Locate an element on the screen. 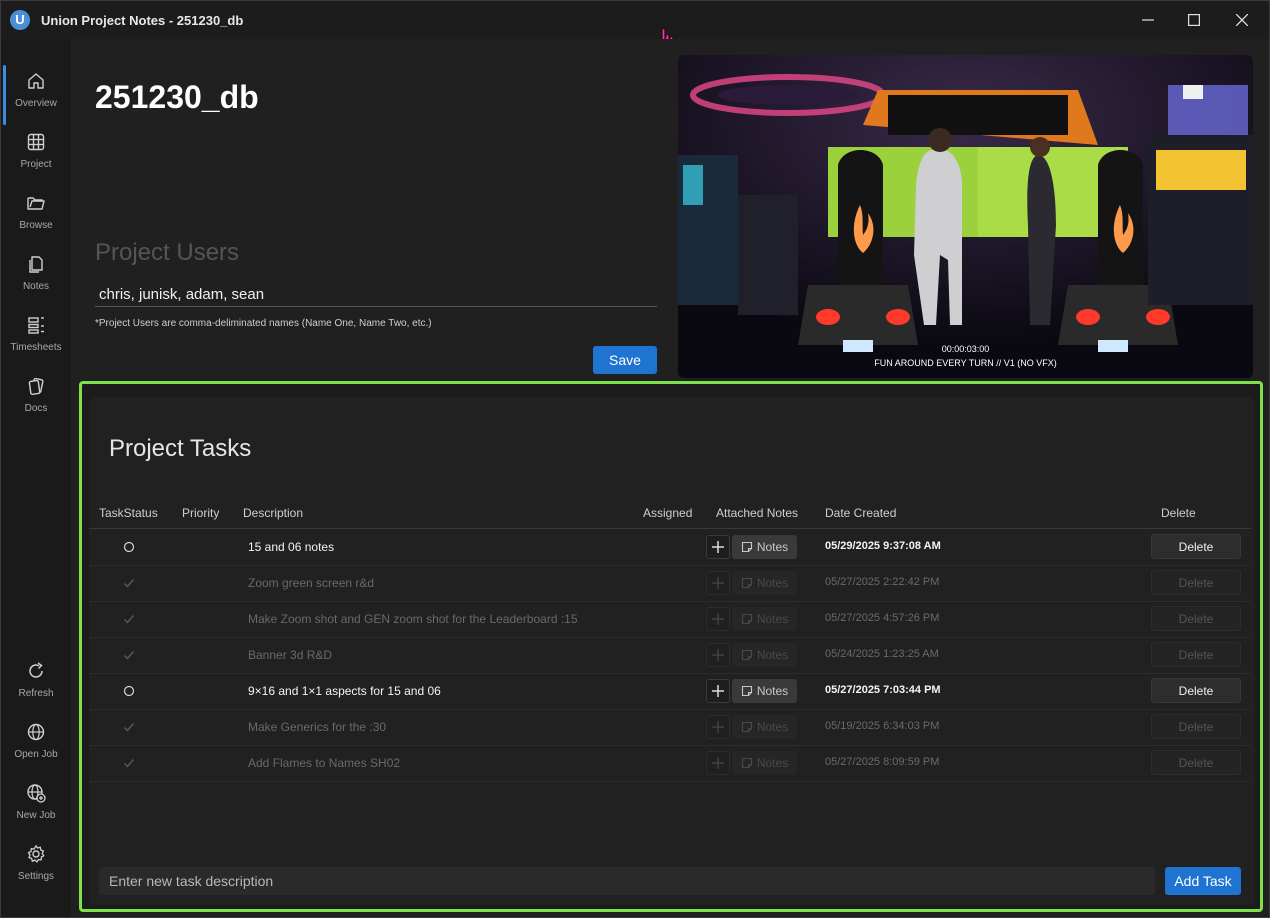  globe-icon is located at coordinates (36, 732).